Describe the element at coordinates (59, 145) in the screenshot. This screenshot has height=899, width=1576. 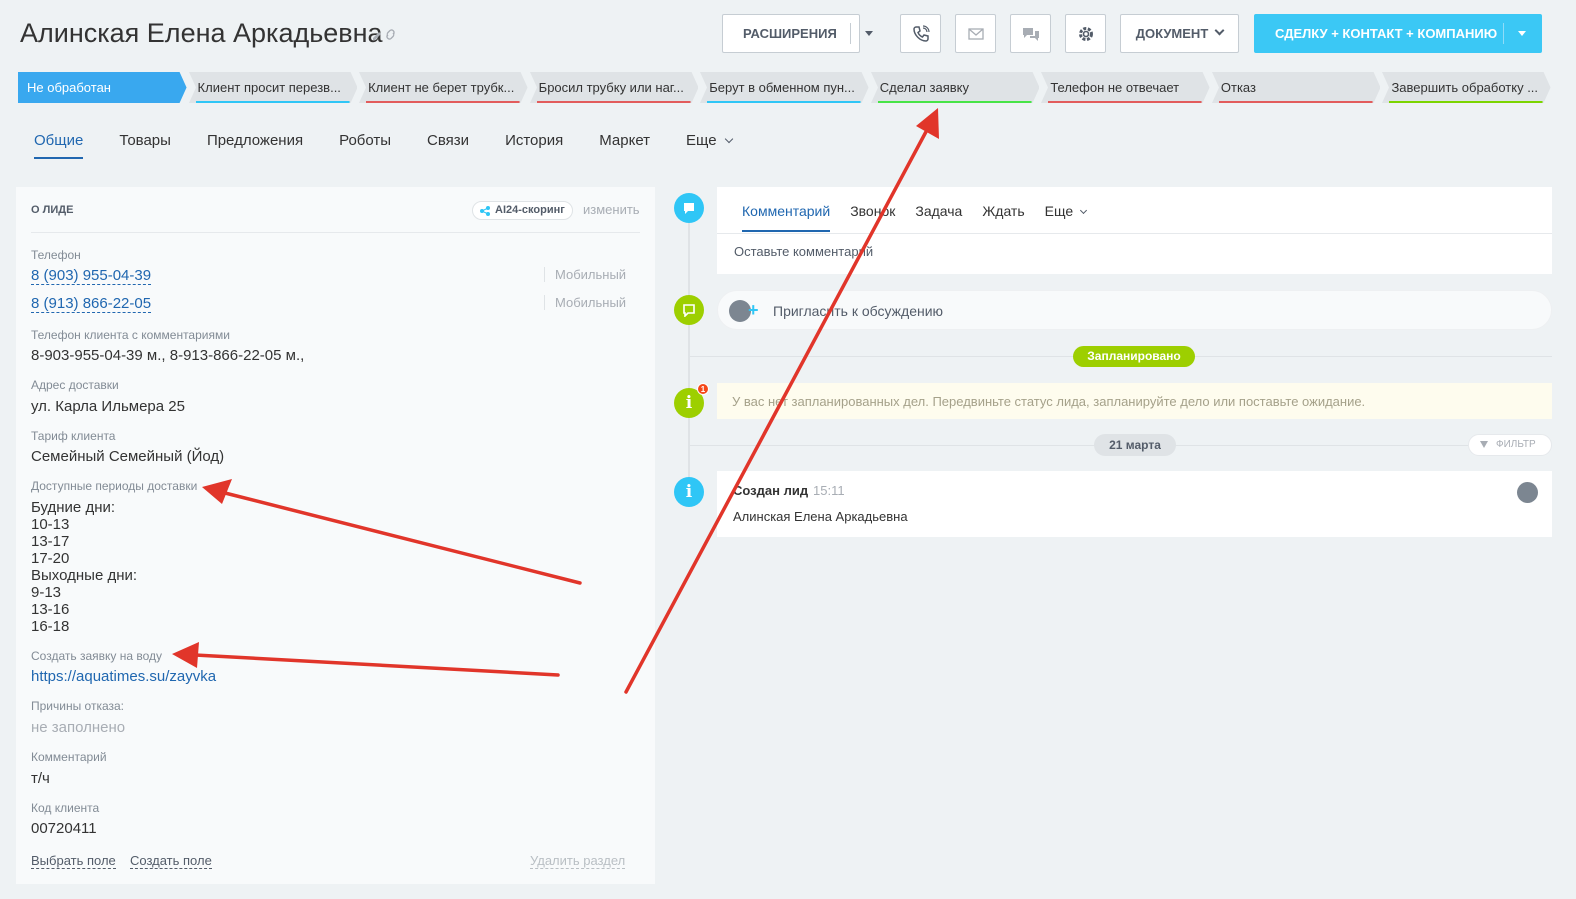
I see `tab-general: Общие` at that location.